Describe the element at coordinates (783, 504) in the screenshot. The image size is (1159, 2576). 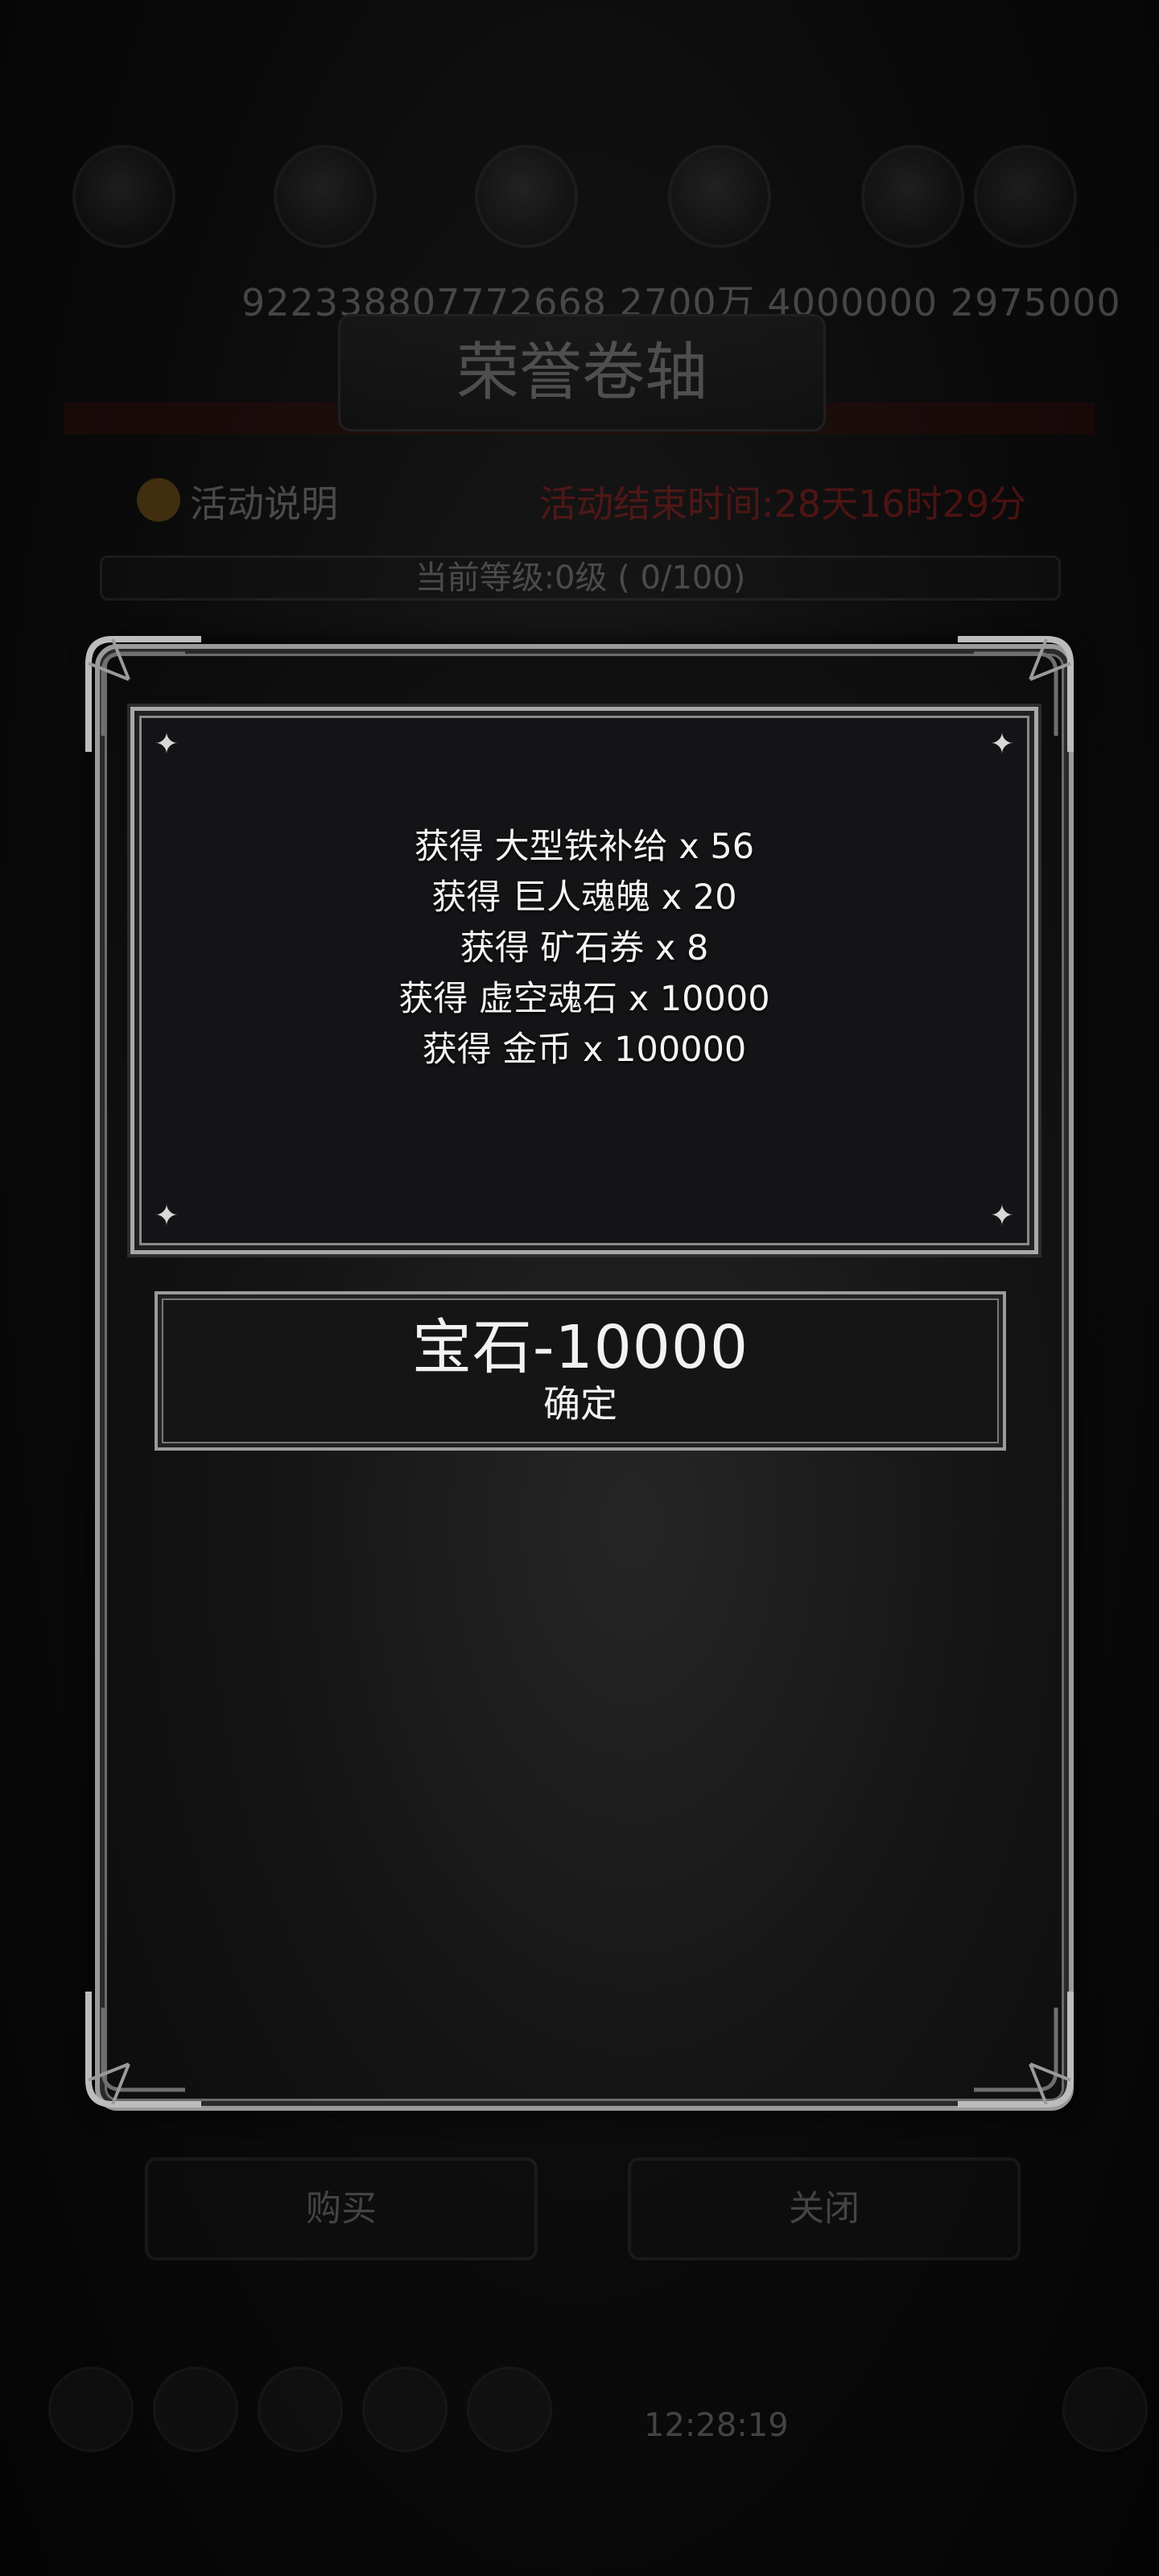
I see `activity-end-time: 活动结束时间:28天16时29分` at that location.